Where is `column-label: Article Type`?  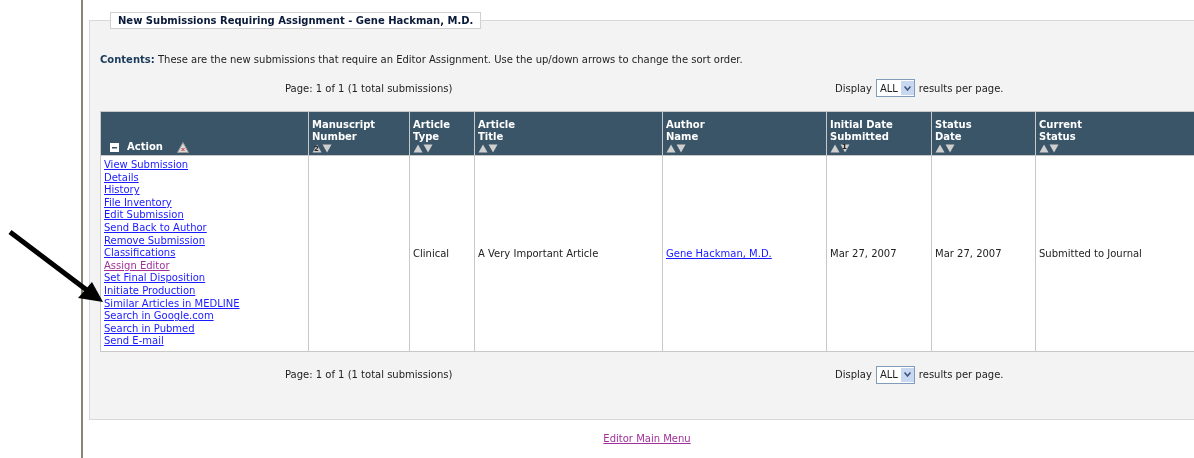 column-label: Article Type is located at coordinates (432, 131).